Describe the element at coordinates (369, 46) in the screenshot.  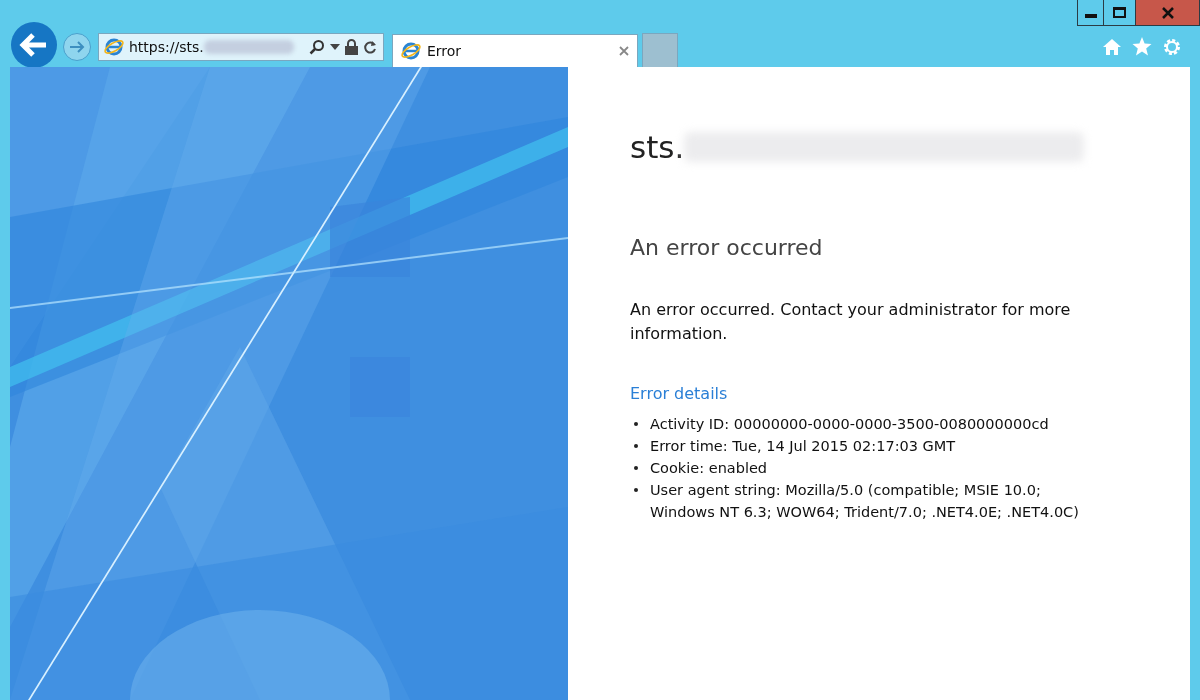
I see `refresh-icon` at that location.